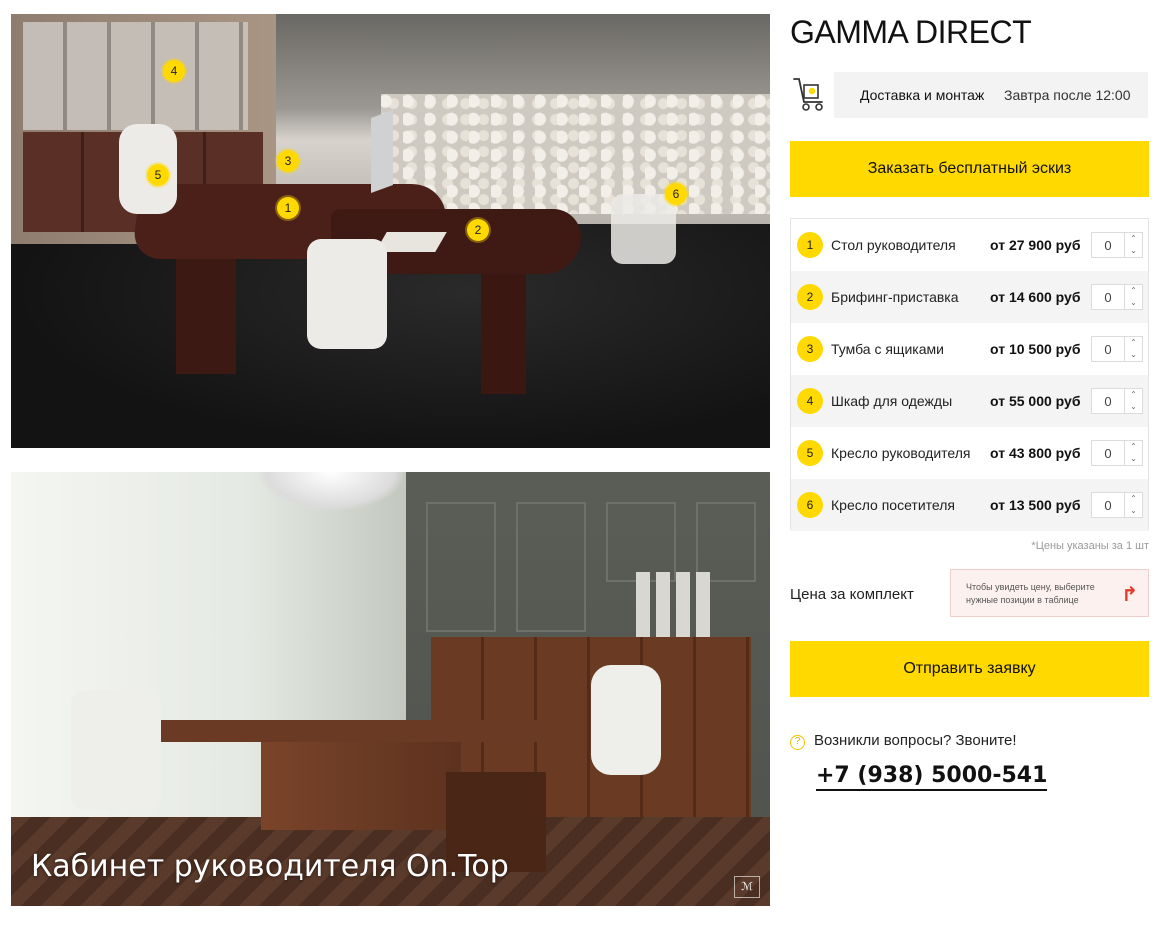  What do you see at coordinates (969, 505) in the screenshot?
I see `table-row: 6 Кресло посетителя от 13 500 руб ⌃ ⌄` at bounding box center [969, 505].